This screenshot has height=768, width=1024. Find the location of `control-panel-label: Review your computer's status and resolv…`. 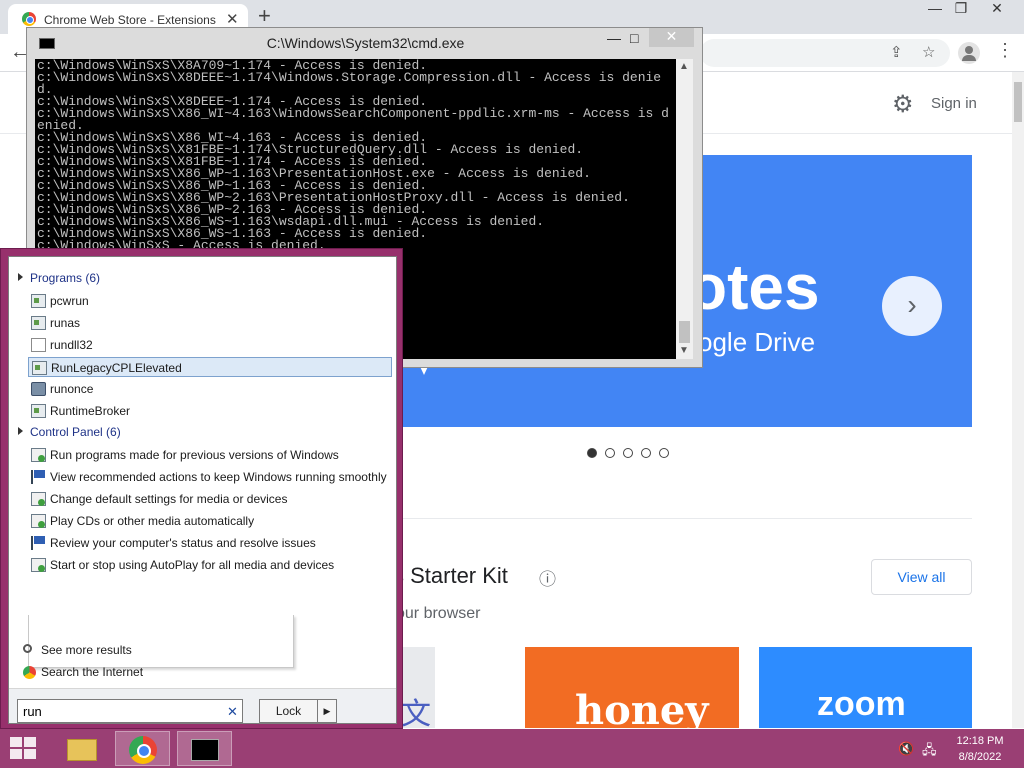

control-panel-label: Review your computer's status and resolv… is located at coordinates (183, 543).